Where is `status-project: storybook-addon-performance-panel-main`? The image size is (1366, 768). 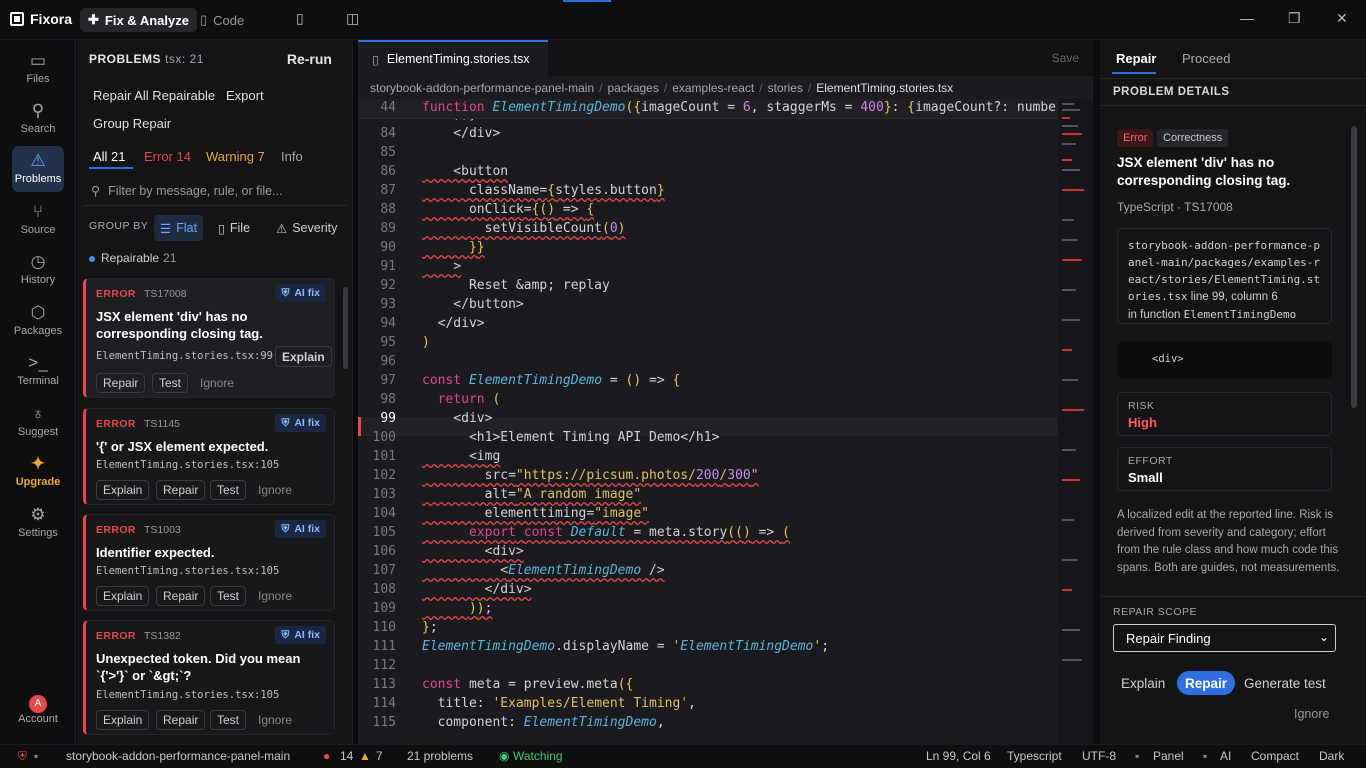
status-project: storybook-addon-performance-panel-main is located at coordinates (178, 756).